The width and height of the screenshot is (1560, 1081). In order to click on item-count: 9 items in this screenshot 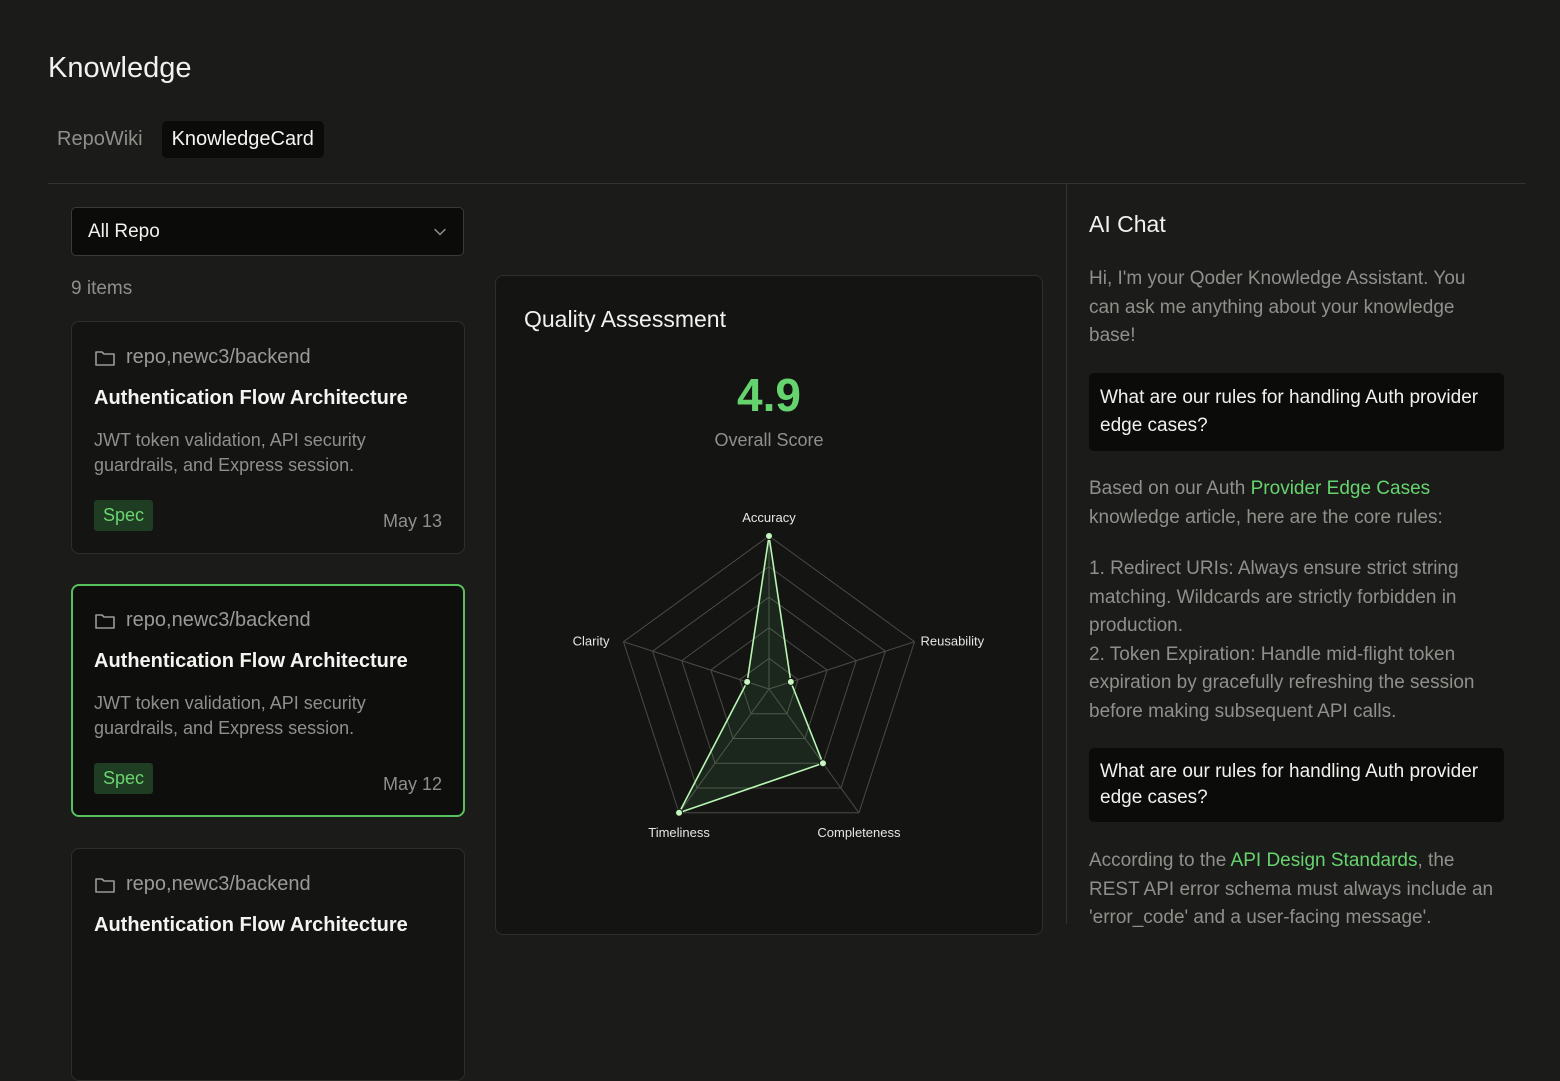, I will do `click(102, 288)`.